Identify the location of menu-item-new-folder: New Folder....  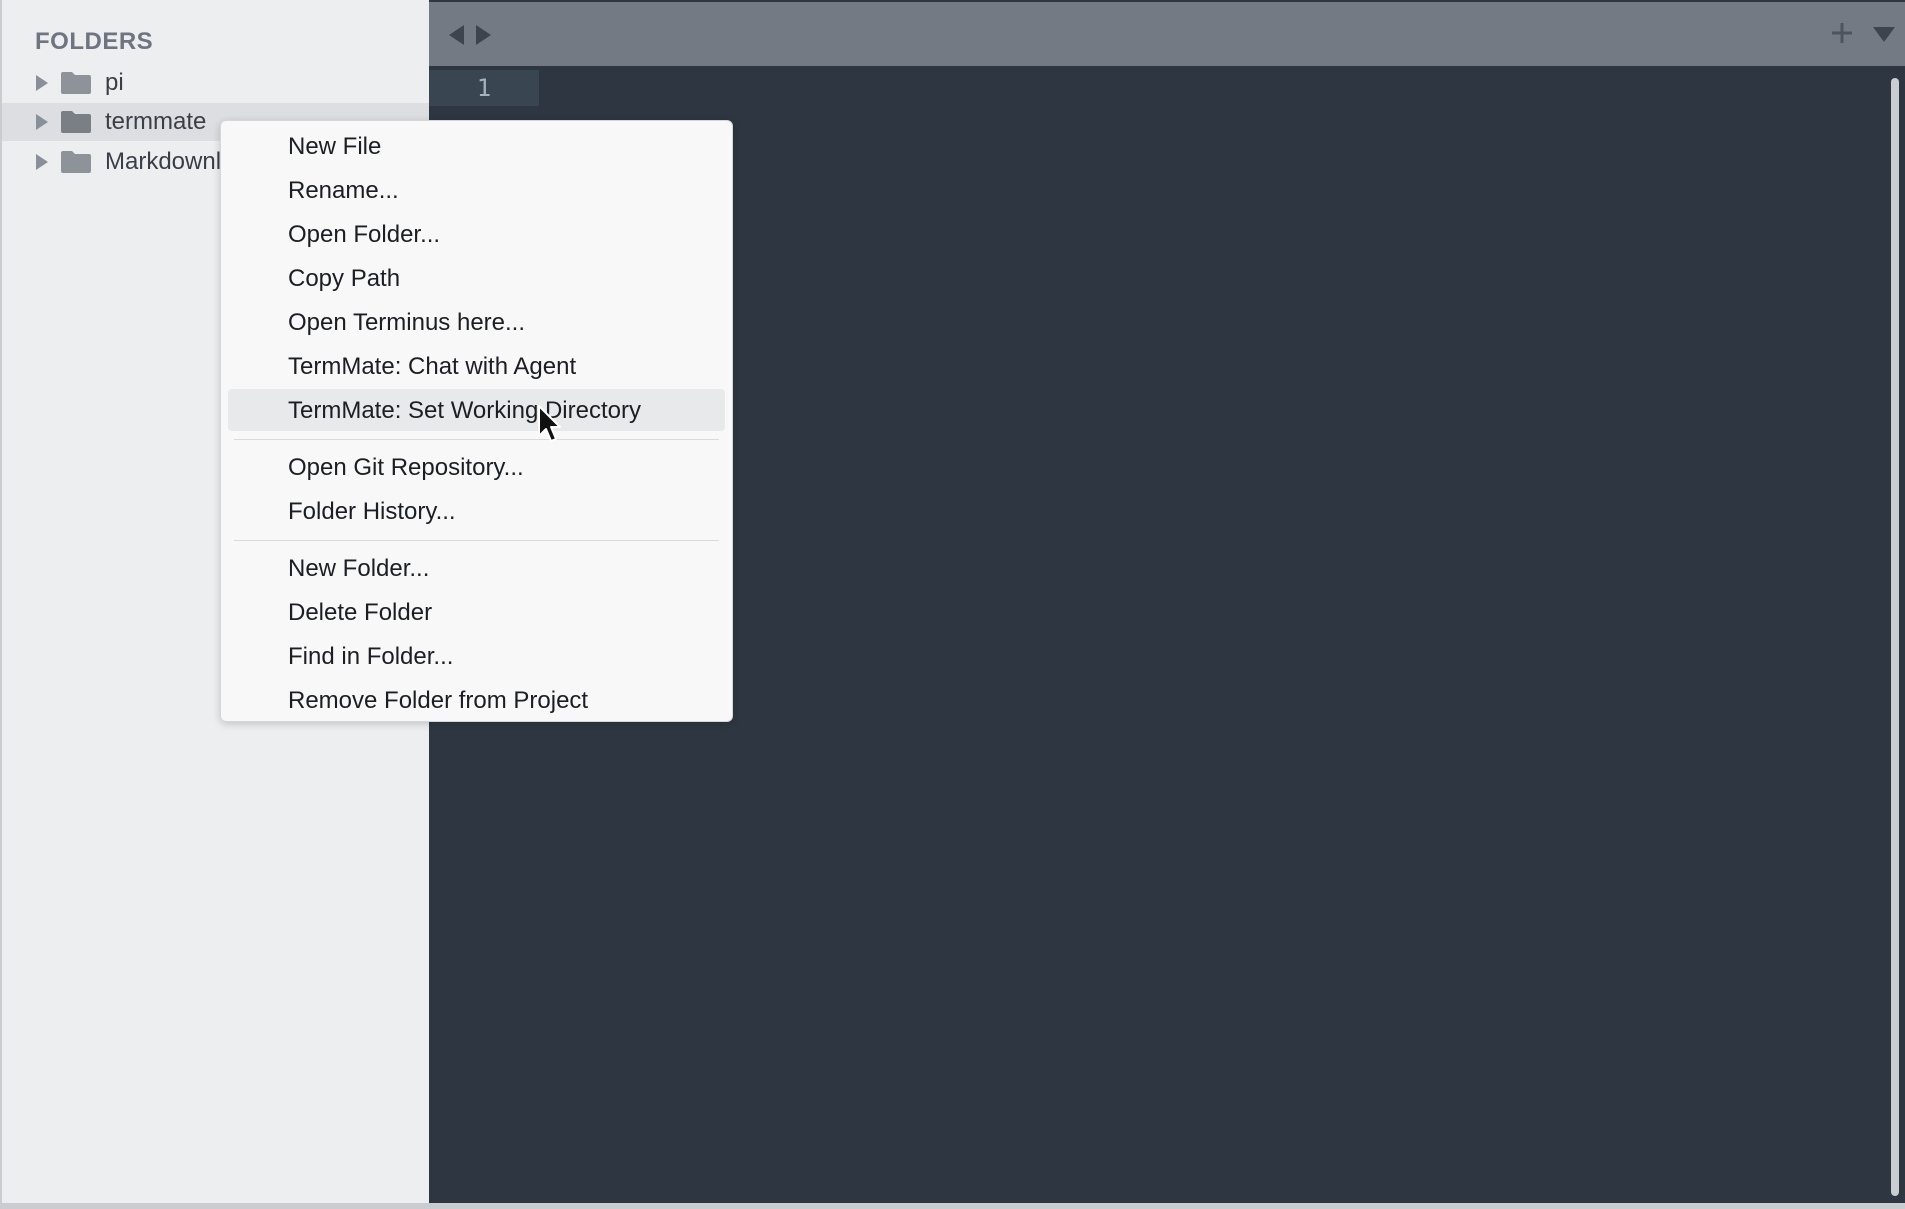
(476, 568).